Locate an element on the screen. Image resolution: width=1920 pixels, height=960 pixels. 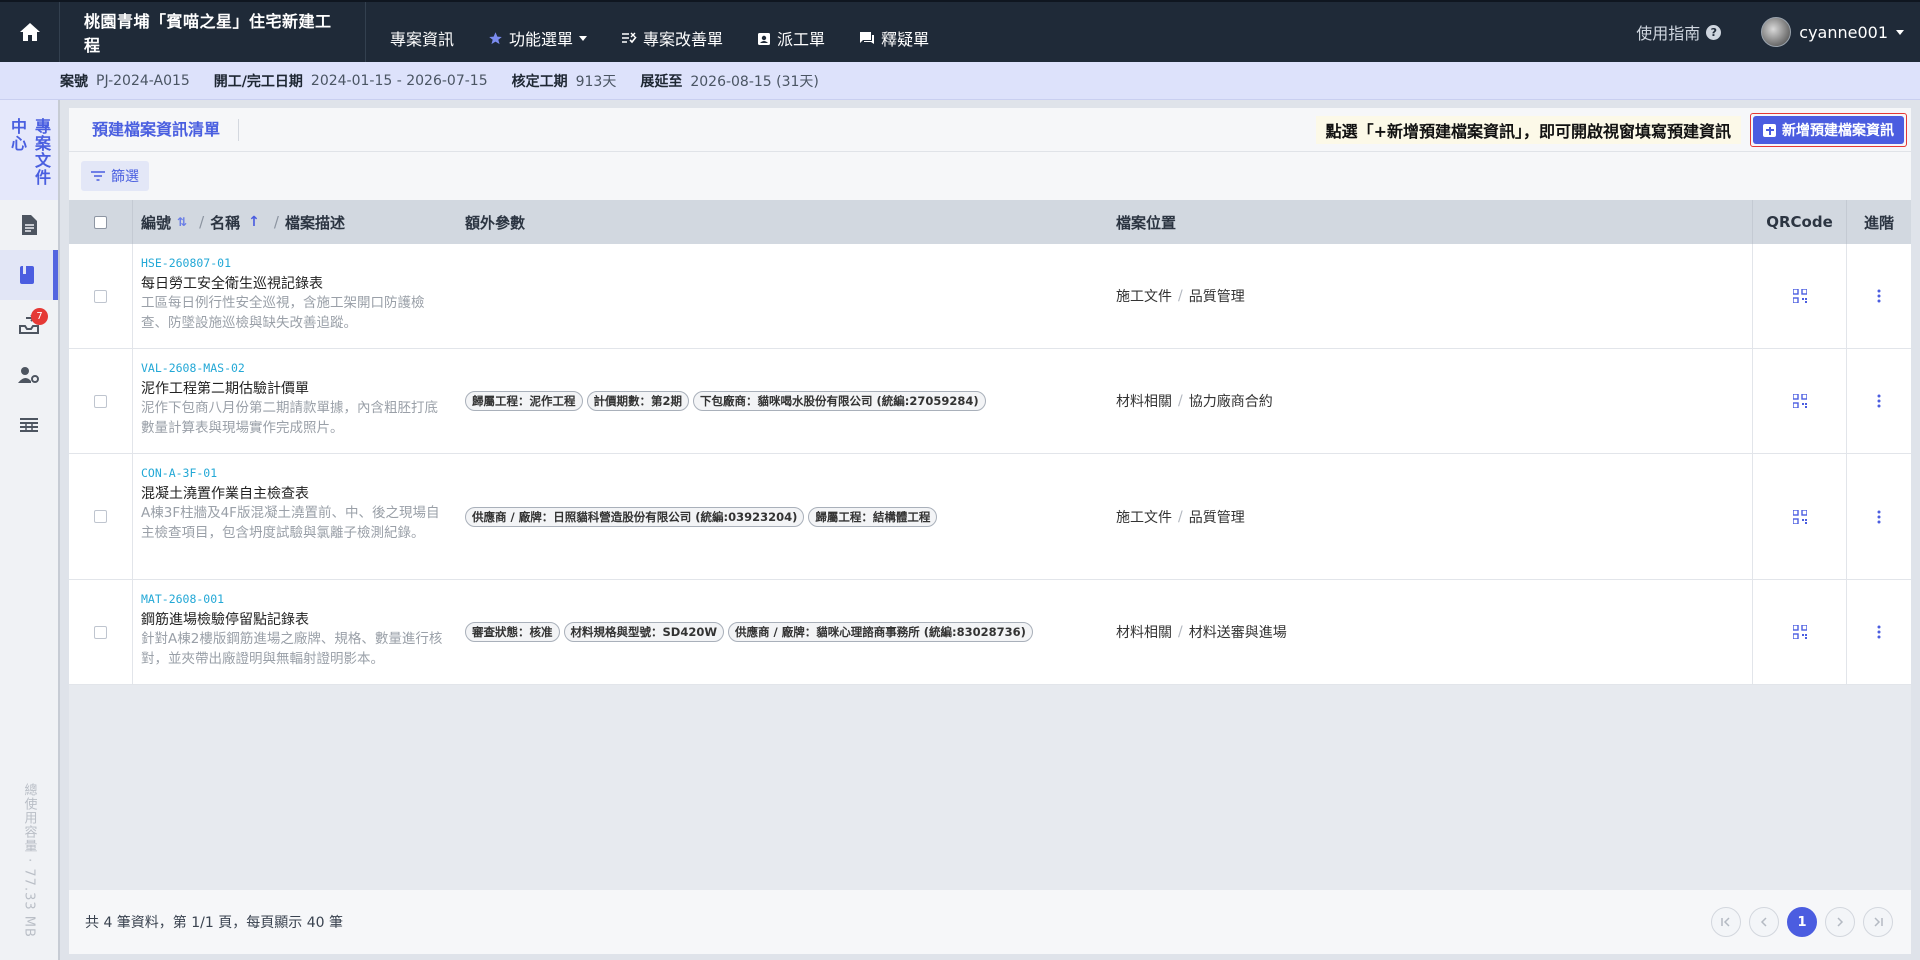
sidebar-item-user-settings is located at coordinates (29, 375).